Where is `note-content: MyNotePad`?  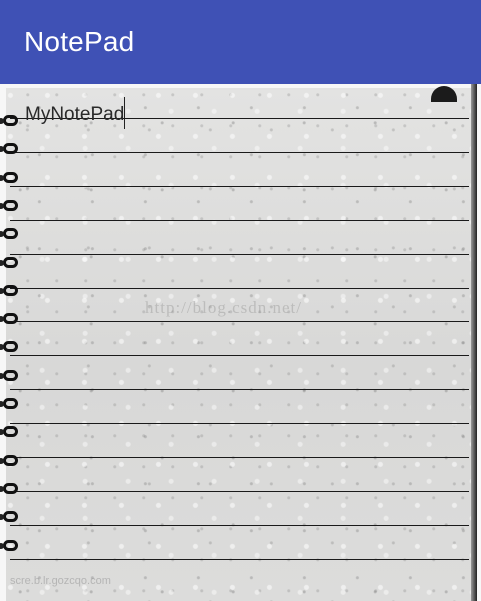
note-content: MyNotePad is located at coordinates (75, 114).